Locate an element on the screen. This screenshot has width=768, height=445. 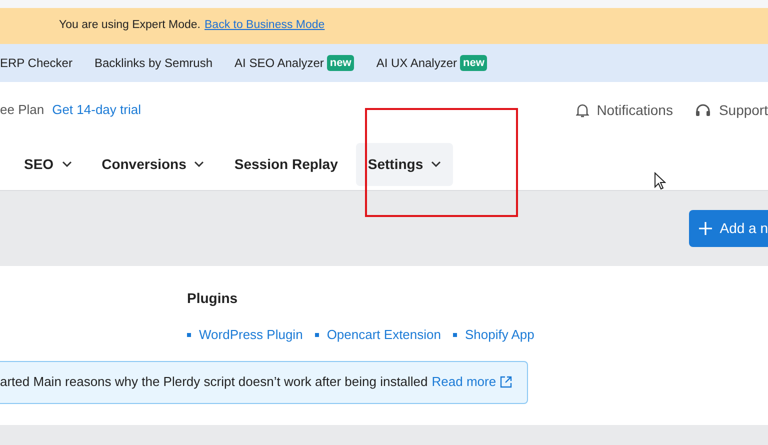
plan-label: ee Plan is located at coordinates (22, 110).